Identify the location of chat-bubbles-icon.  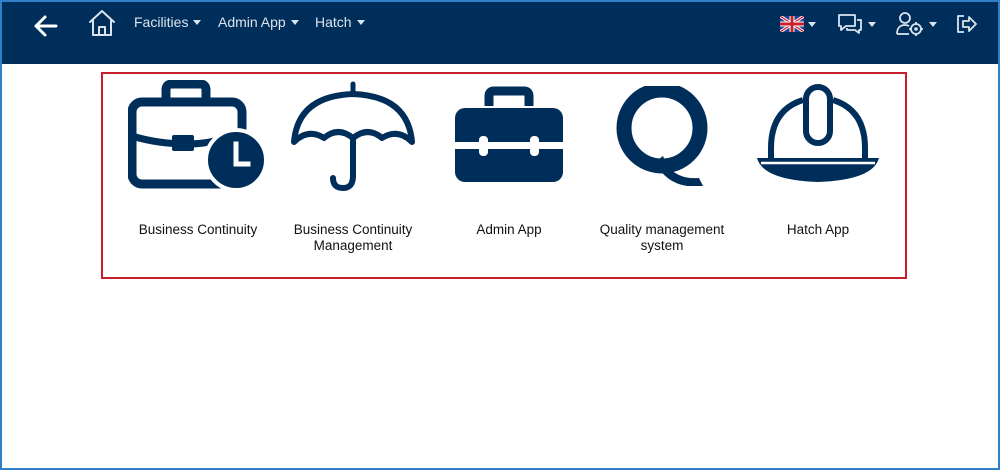
(850, 24).